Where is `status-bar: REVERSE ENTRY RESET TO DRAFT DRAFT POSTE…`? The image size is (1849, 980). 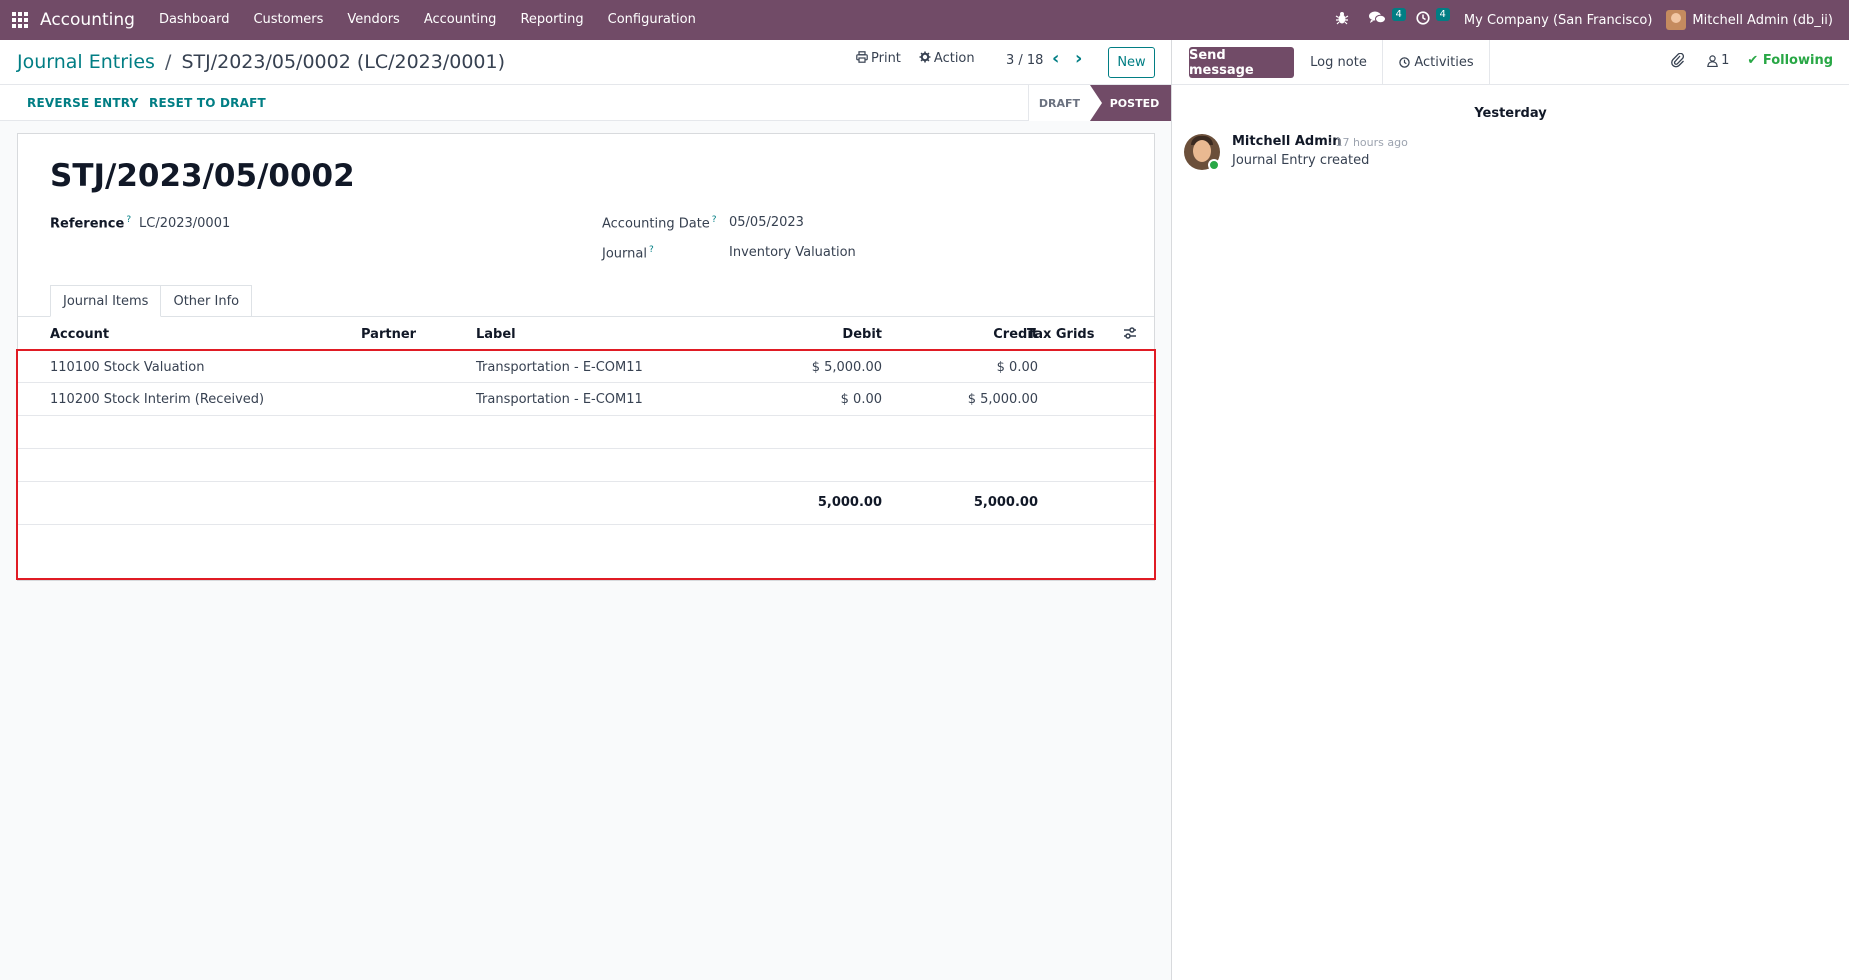 status-bar: REVERSE ENTRY RESET TO DRAFT DRAFT POSTE… is located at coordinates (585, 103).